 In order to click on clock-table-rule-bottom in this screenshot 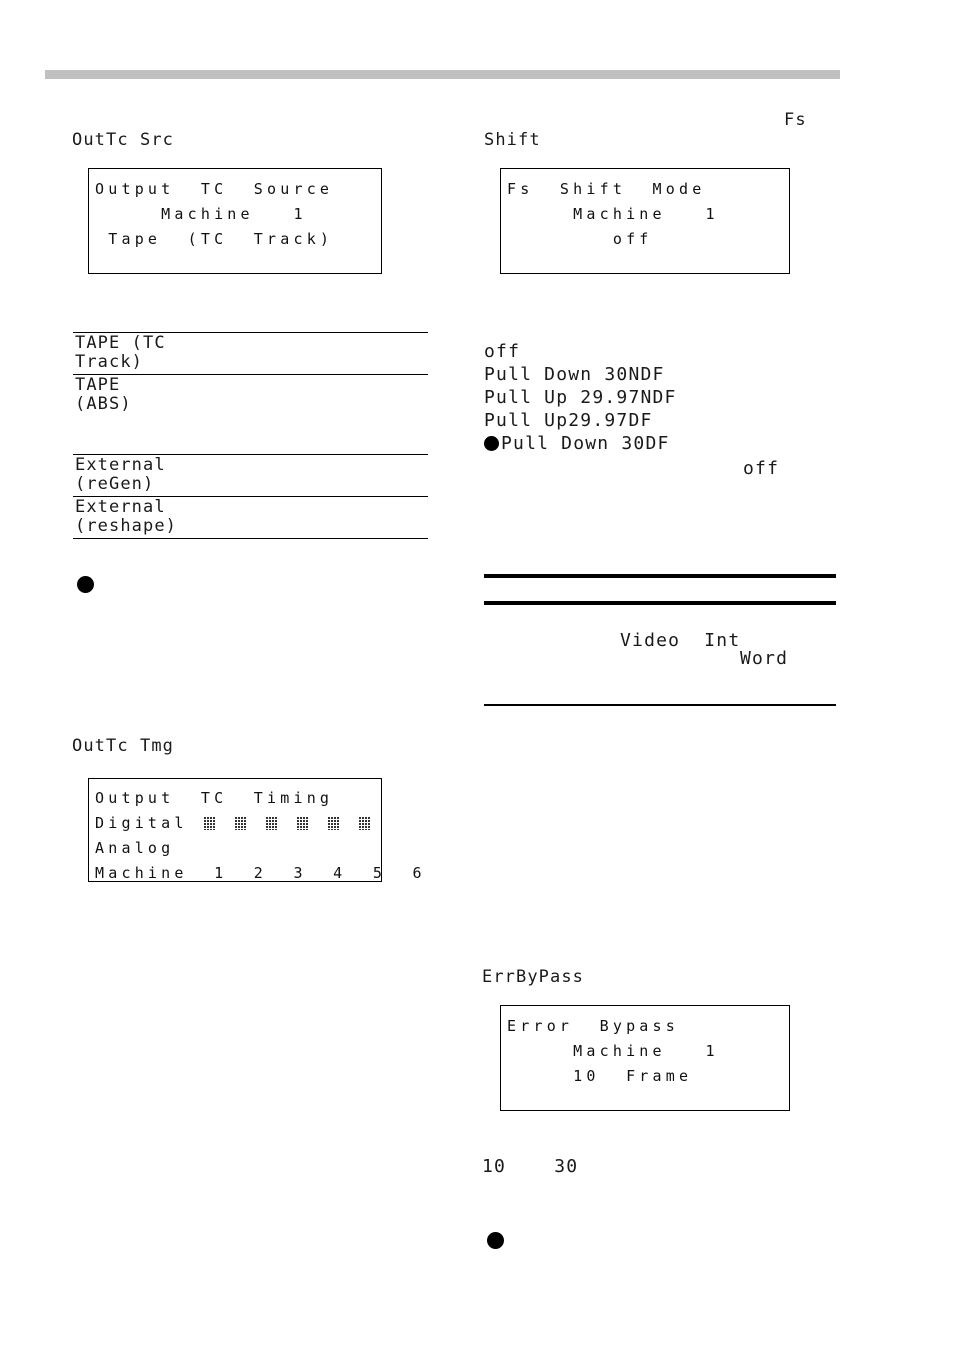, I will do `click(660, 705)`.